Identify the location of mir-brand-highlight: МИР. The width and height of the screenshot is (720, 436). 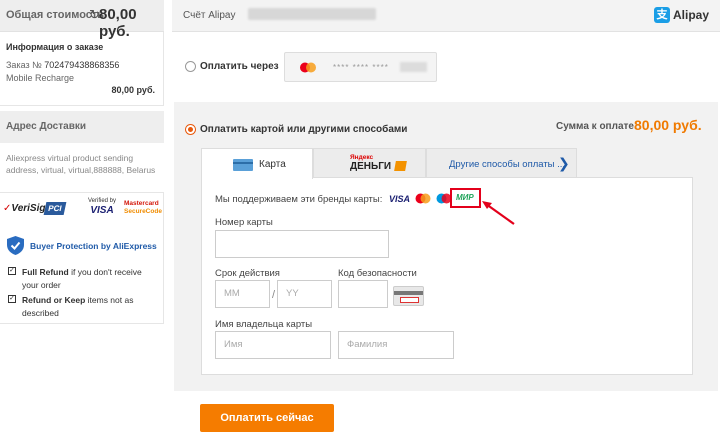
(465, 198).